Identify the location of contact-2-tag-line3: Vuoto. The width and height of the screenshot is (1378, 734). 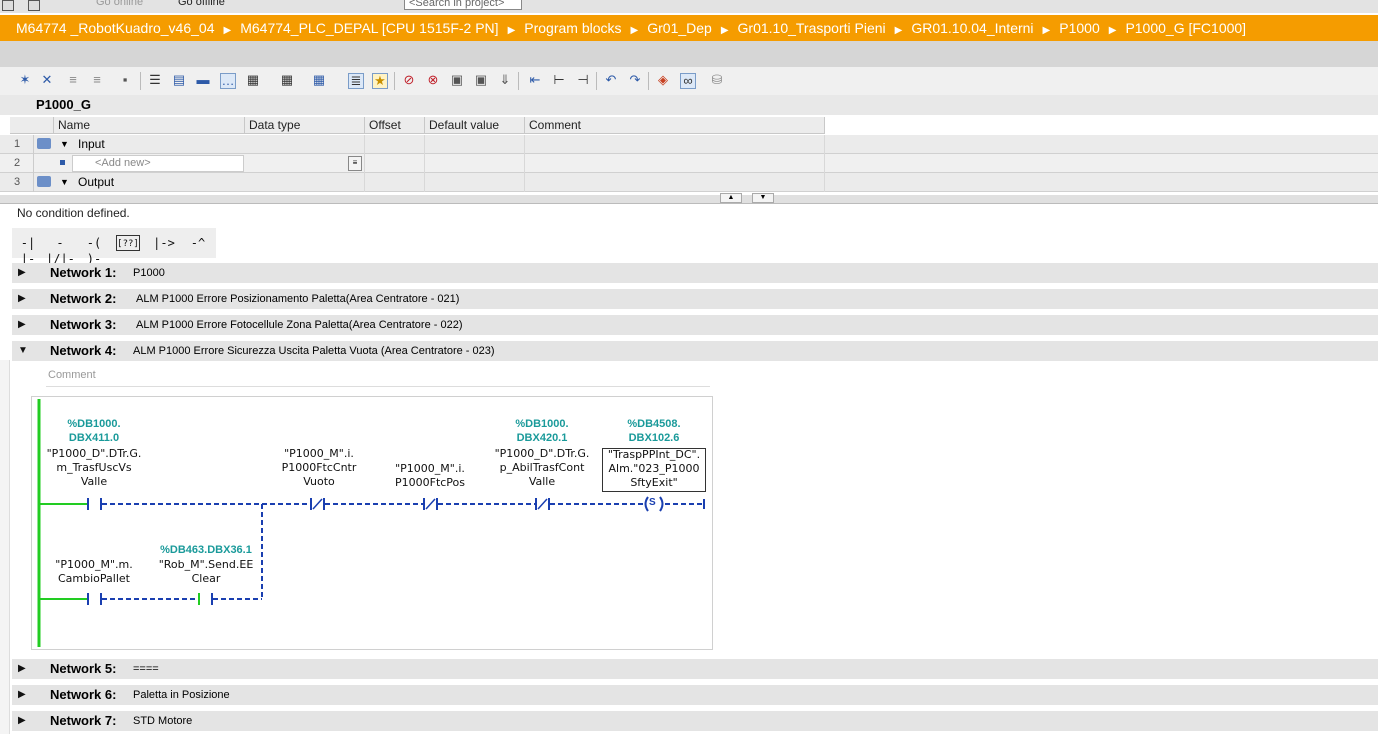
(319, 482).